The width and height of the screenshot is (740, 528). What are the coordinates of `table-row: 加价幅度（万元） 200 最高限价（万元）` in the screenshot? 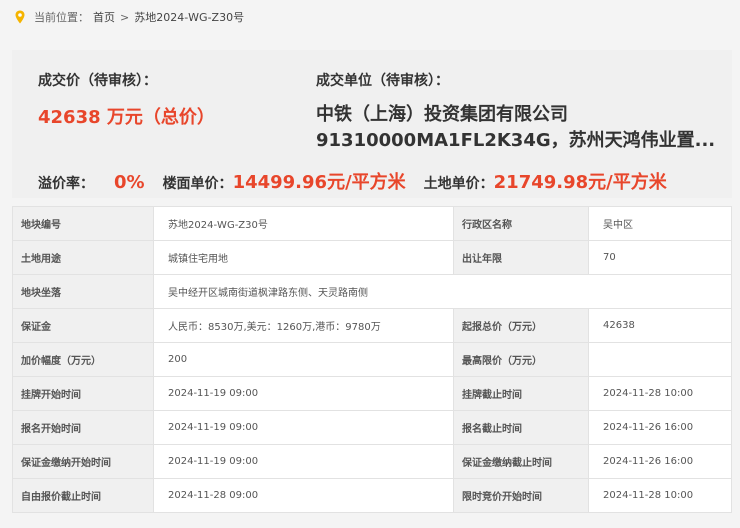 It's located at (372, 359).